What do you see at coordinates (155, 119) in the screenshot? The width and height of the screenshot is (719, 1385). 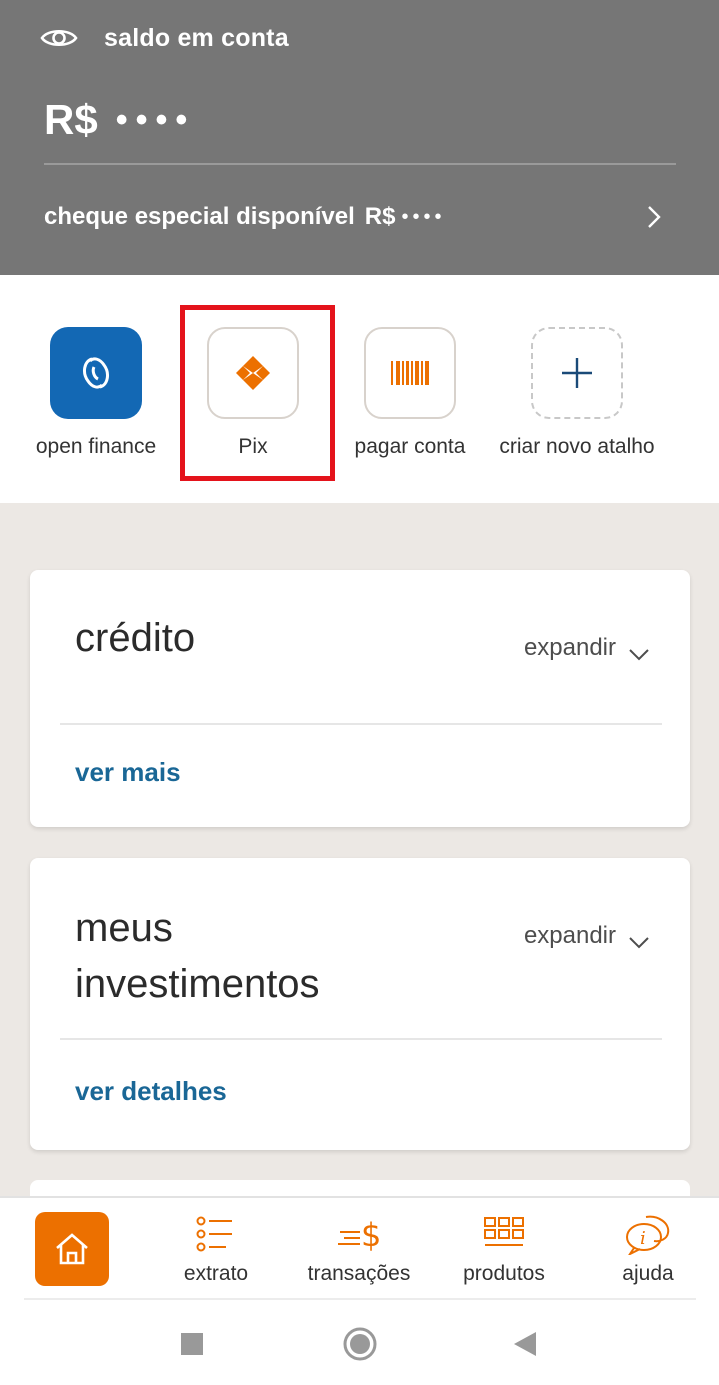 I see `hidden-balance: ••••` at bounding box center [155, 119].